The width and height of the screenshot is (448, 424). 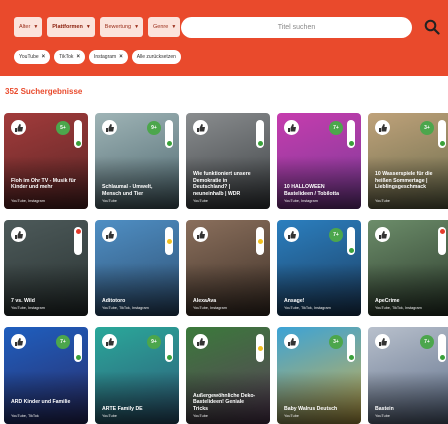 What do you see at coordinates (66, 57) in the screenshot?
I see `chip-label: TikTok` at bounding box center [66, 57].